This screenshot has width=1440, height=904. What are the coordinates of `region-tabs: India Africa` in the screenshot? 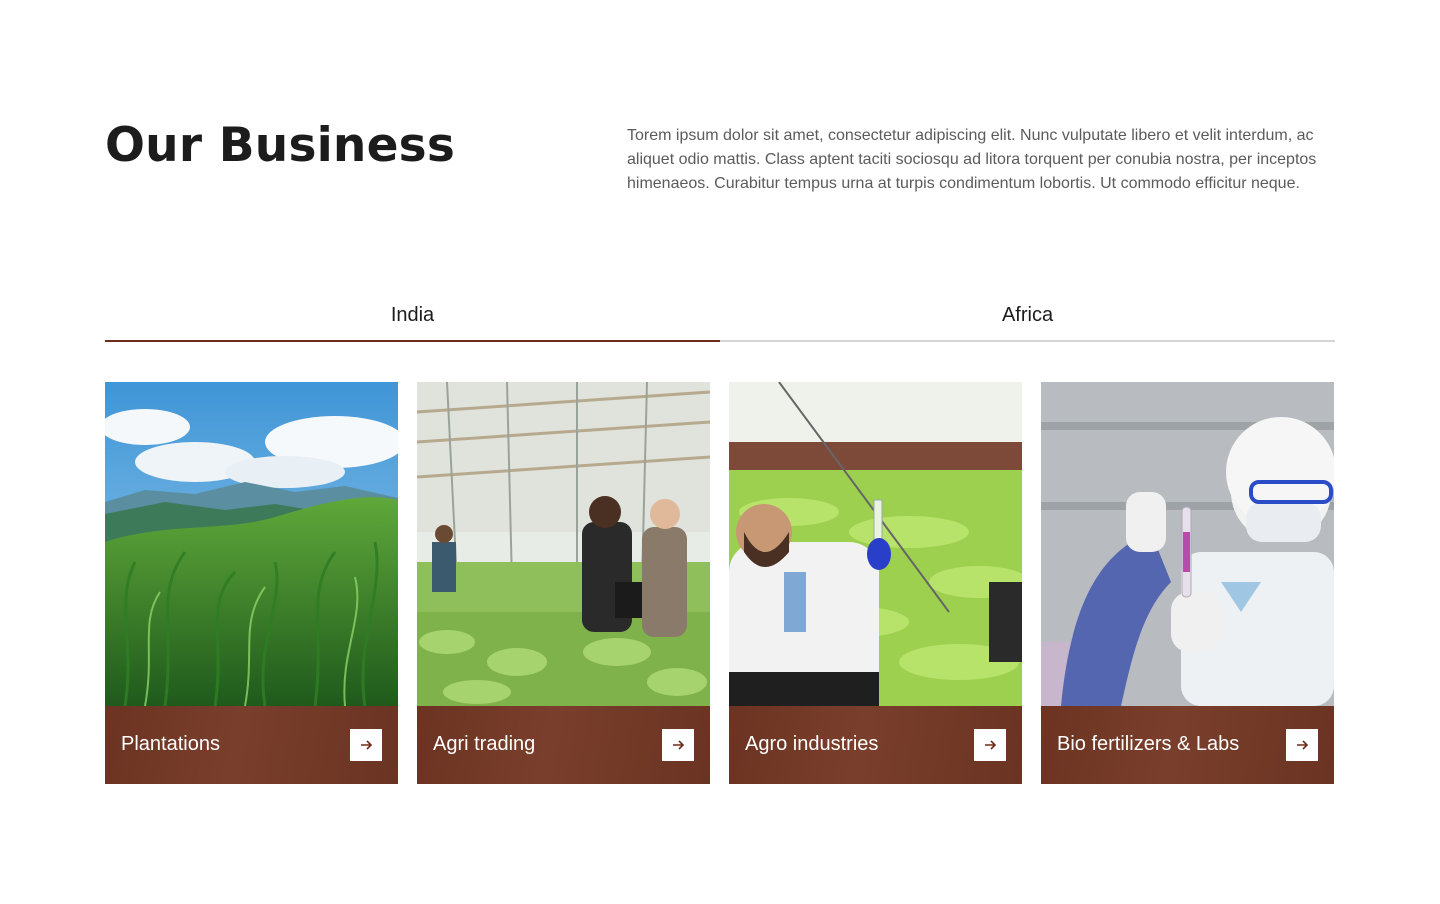 It's located at (720, 319).